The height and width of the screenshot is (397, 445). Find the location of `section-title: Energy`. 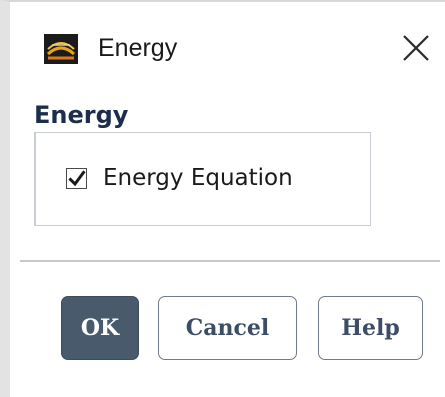

section-title: Energy is located at coordinates (81, 115).